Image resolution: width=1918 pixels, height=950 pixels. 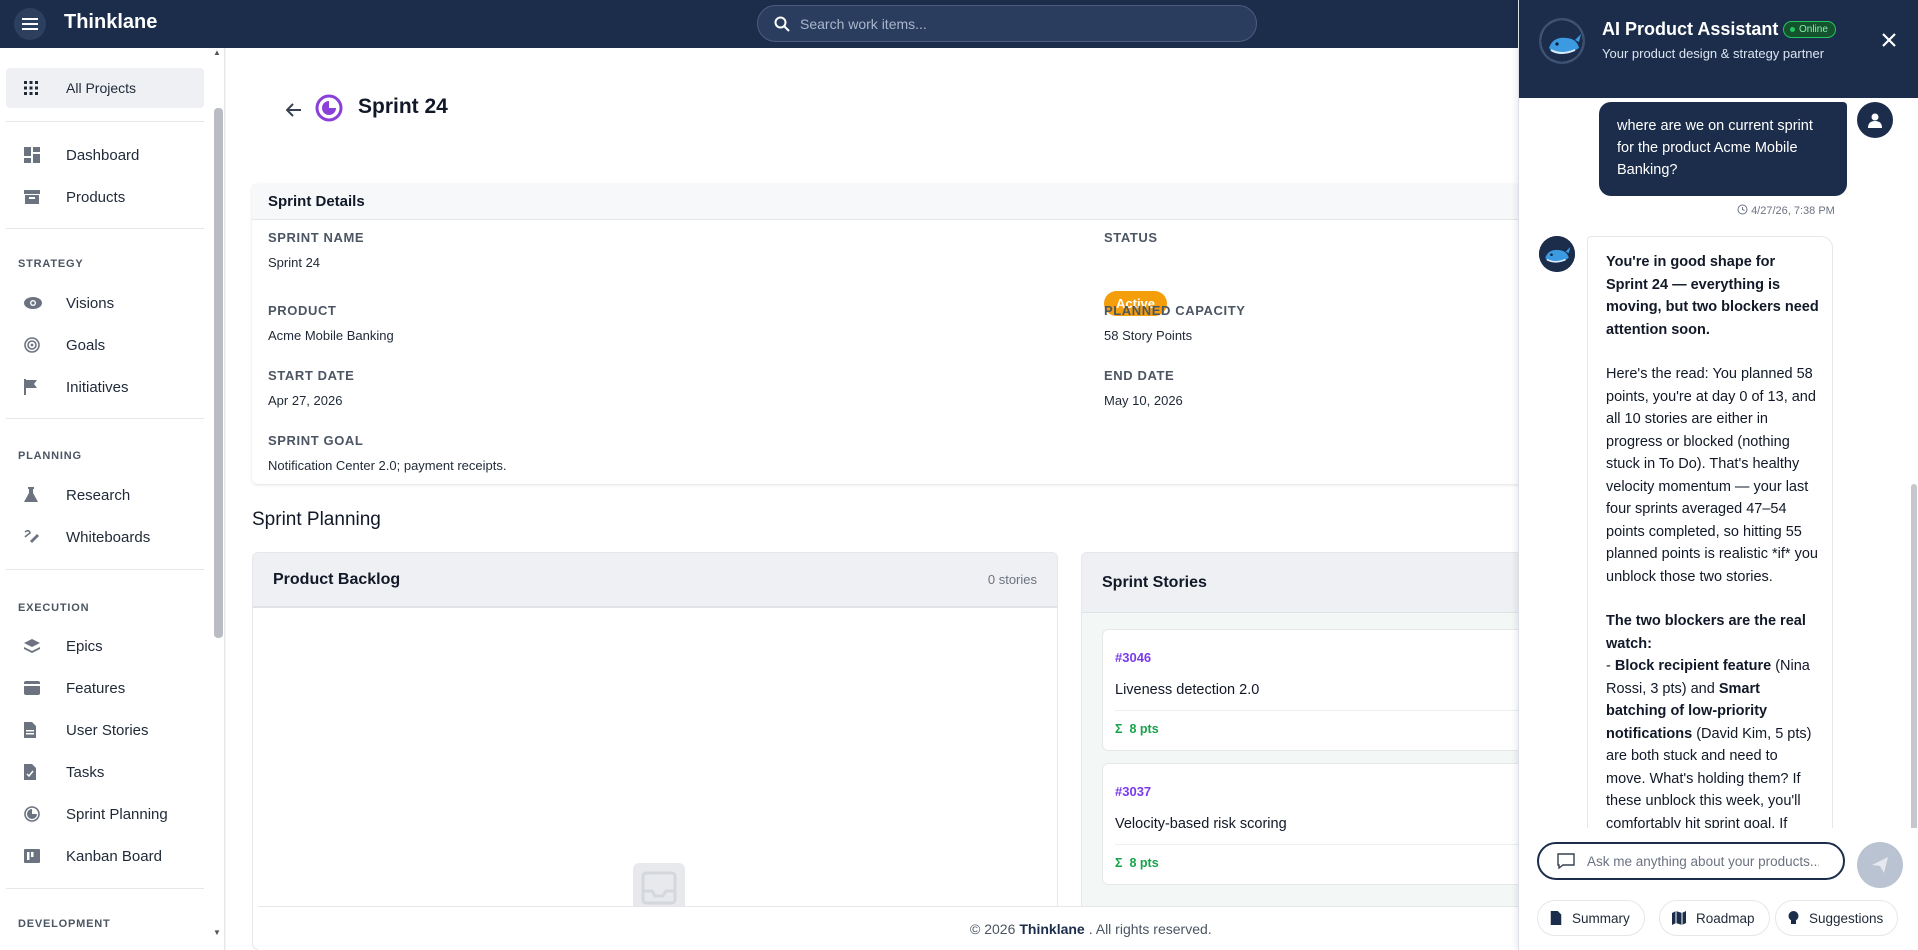 I want to click on chip-label: Summary, so click(x=1601, y=918).